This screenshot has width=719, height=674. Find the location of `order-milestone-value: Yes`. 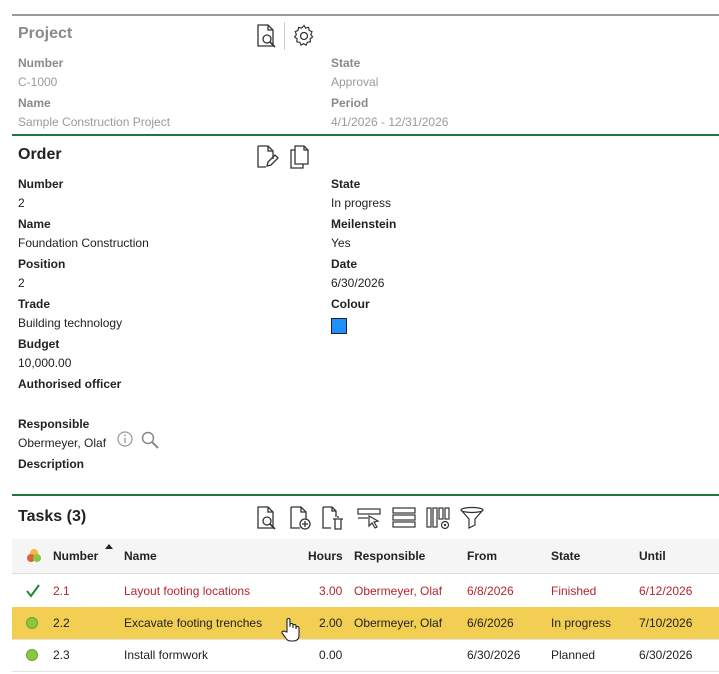

order-milestone-value: Yes is located at coordinates (341, 243).